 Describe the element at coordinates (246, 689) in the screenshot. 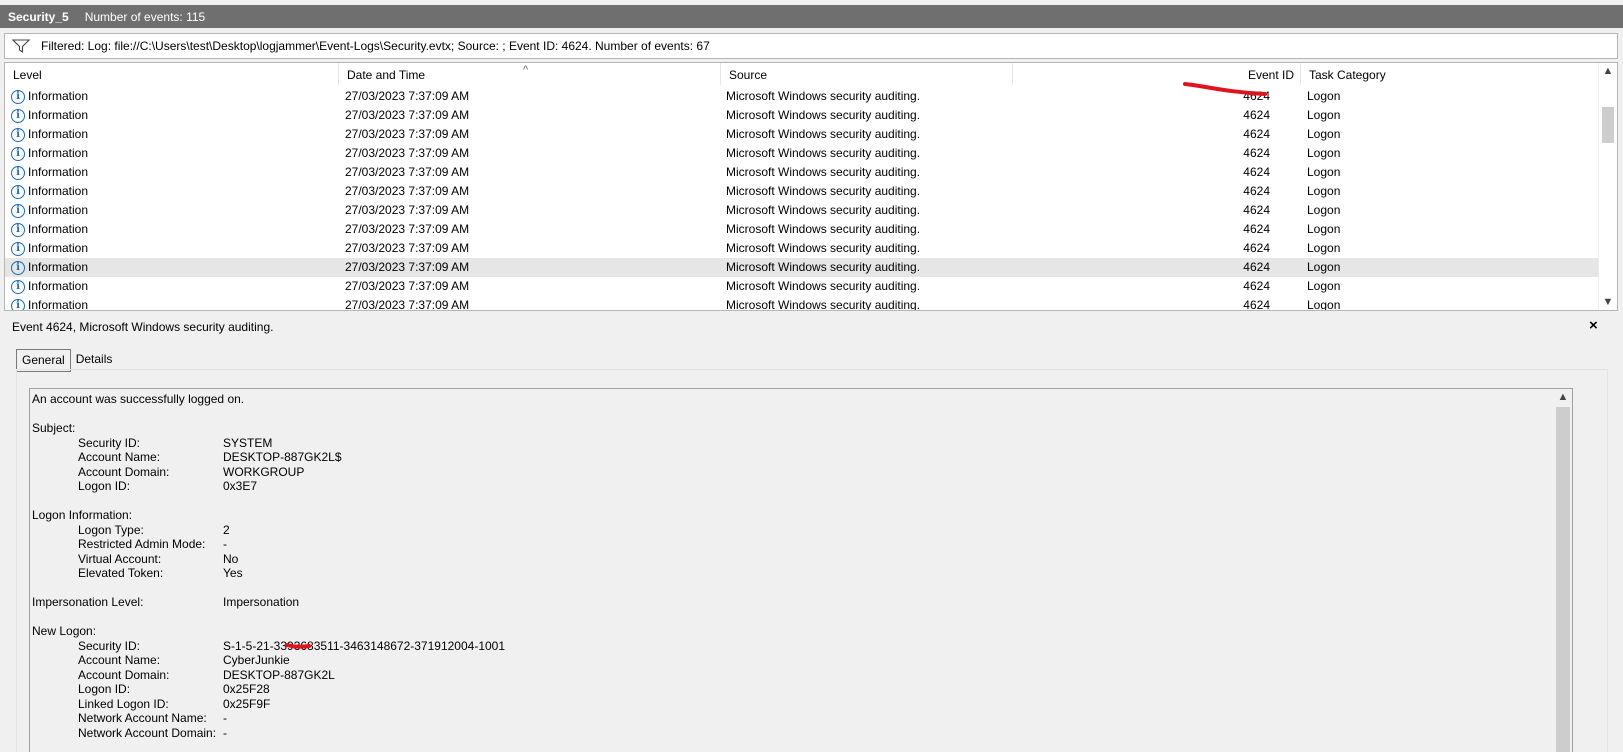

I see `field-value: 0x25F28` at that location.